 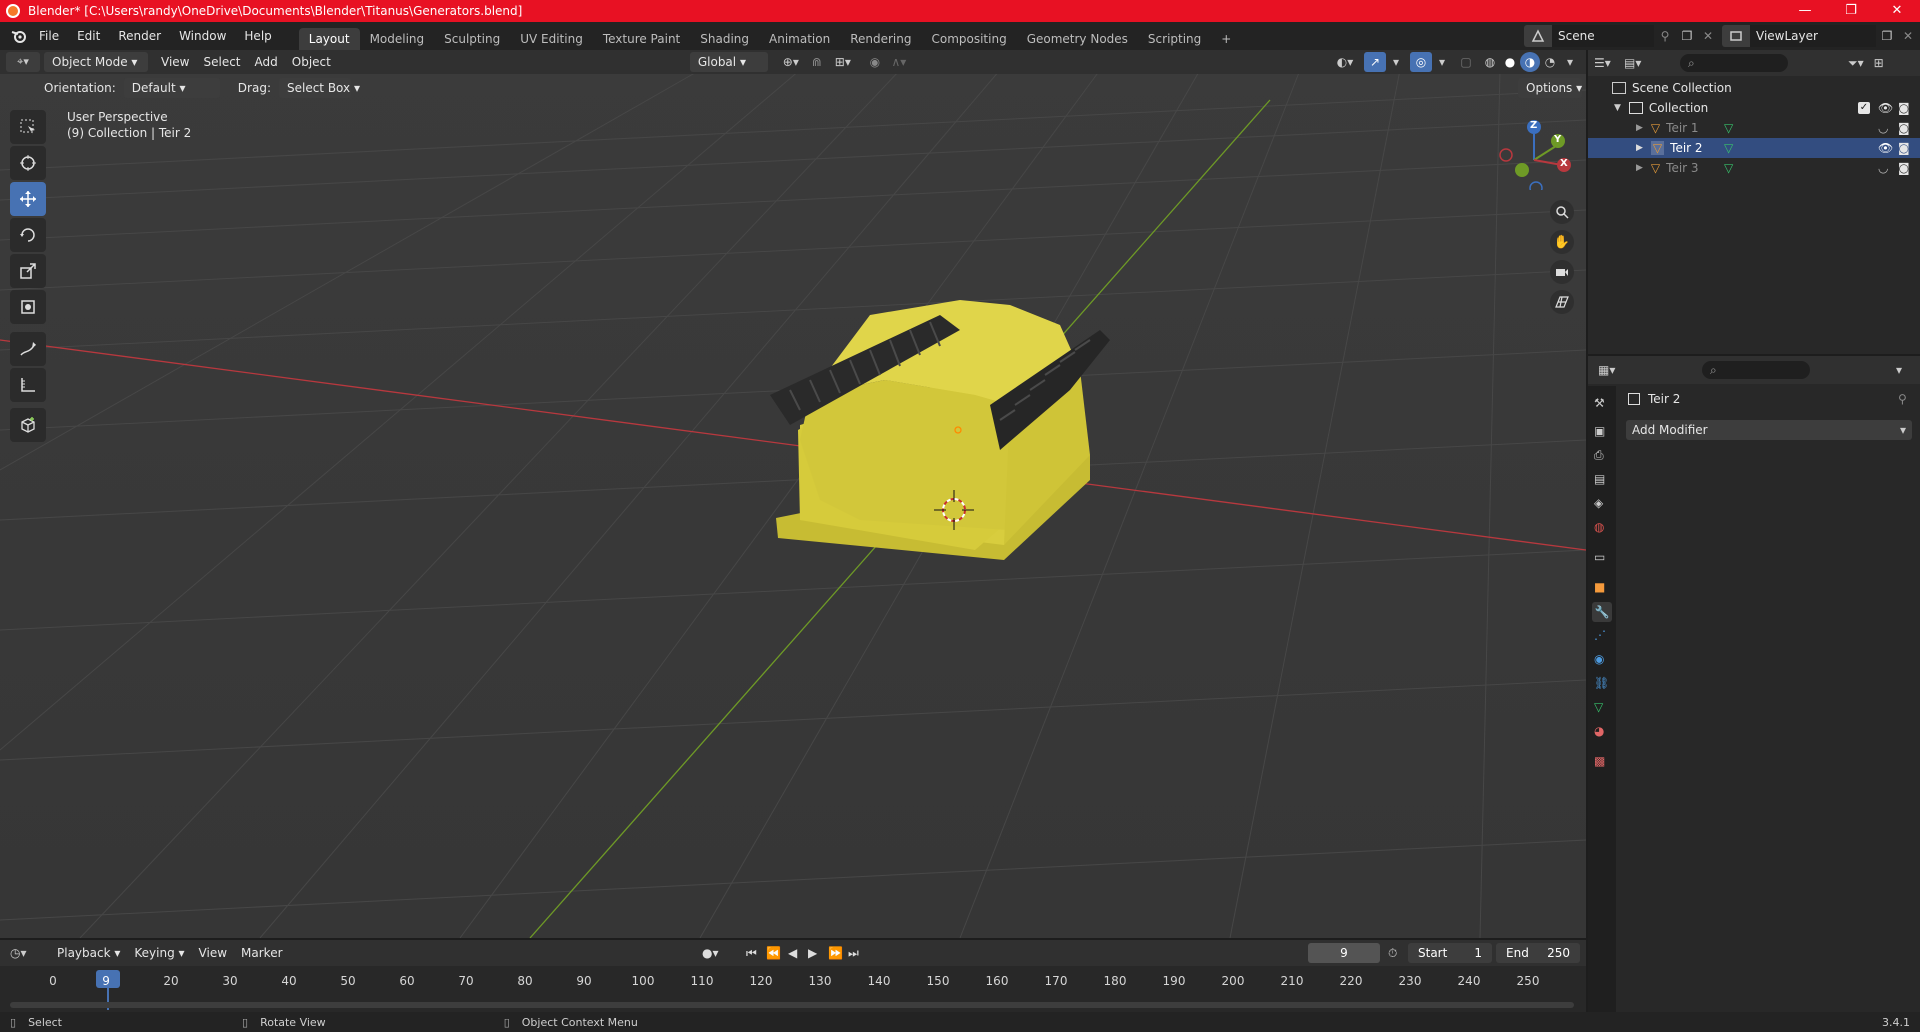 I want to click on solid-shading-icon: ●, so click(x=1510, y=62).